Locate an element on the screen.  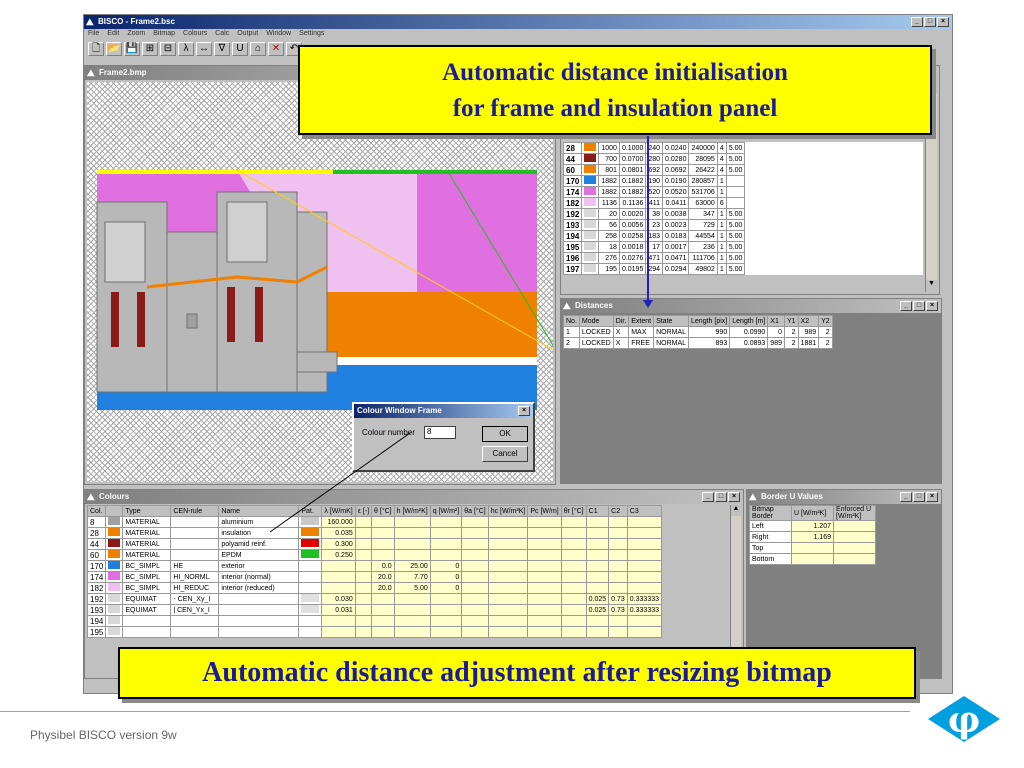
logo-icon: φ is located at coordinates (964, 719).